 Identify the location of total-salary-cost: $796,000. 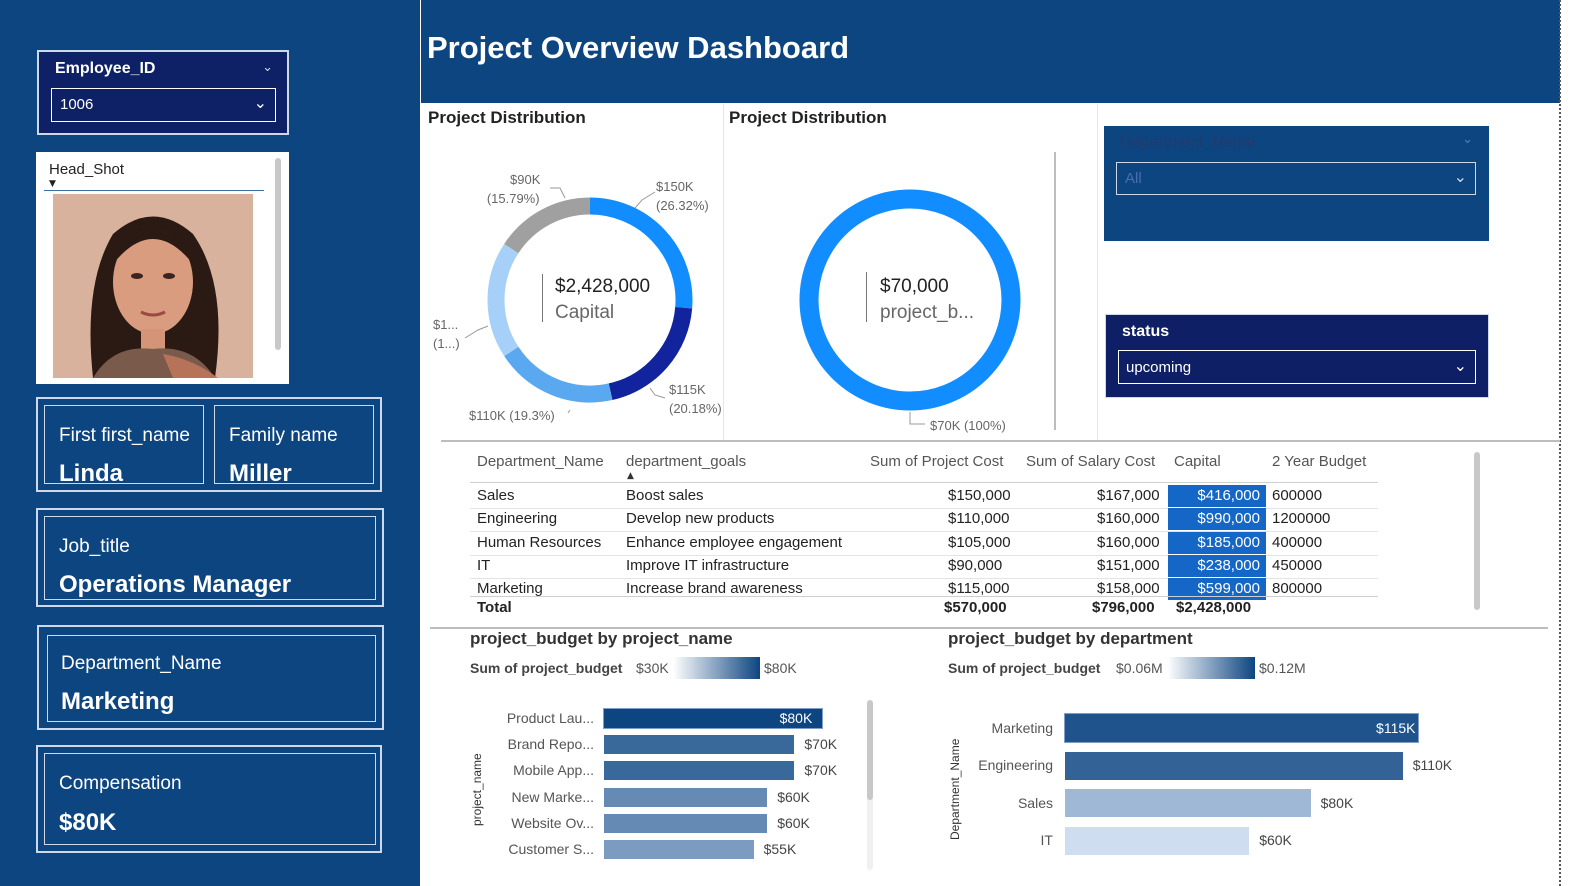
(1123, 607).